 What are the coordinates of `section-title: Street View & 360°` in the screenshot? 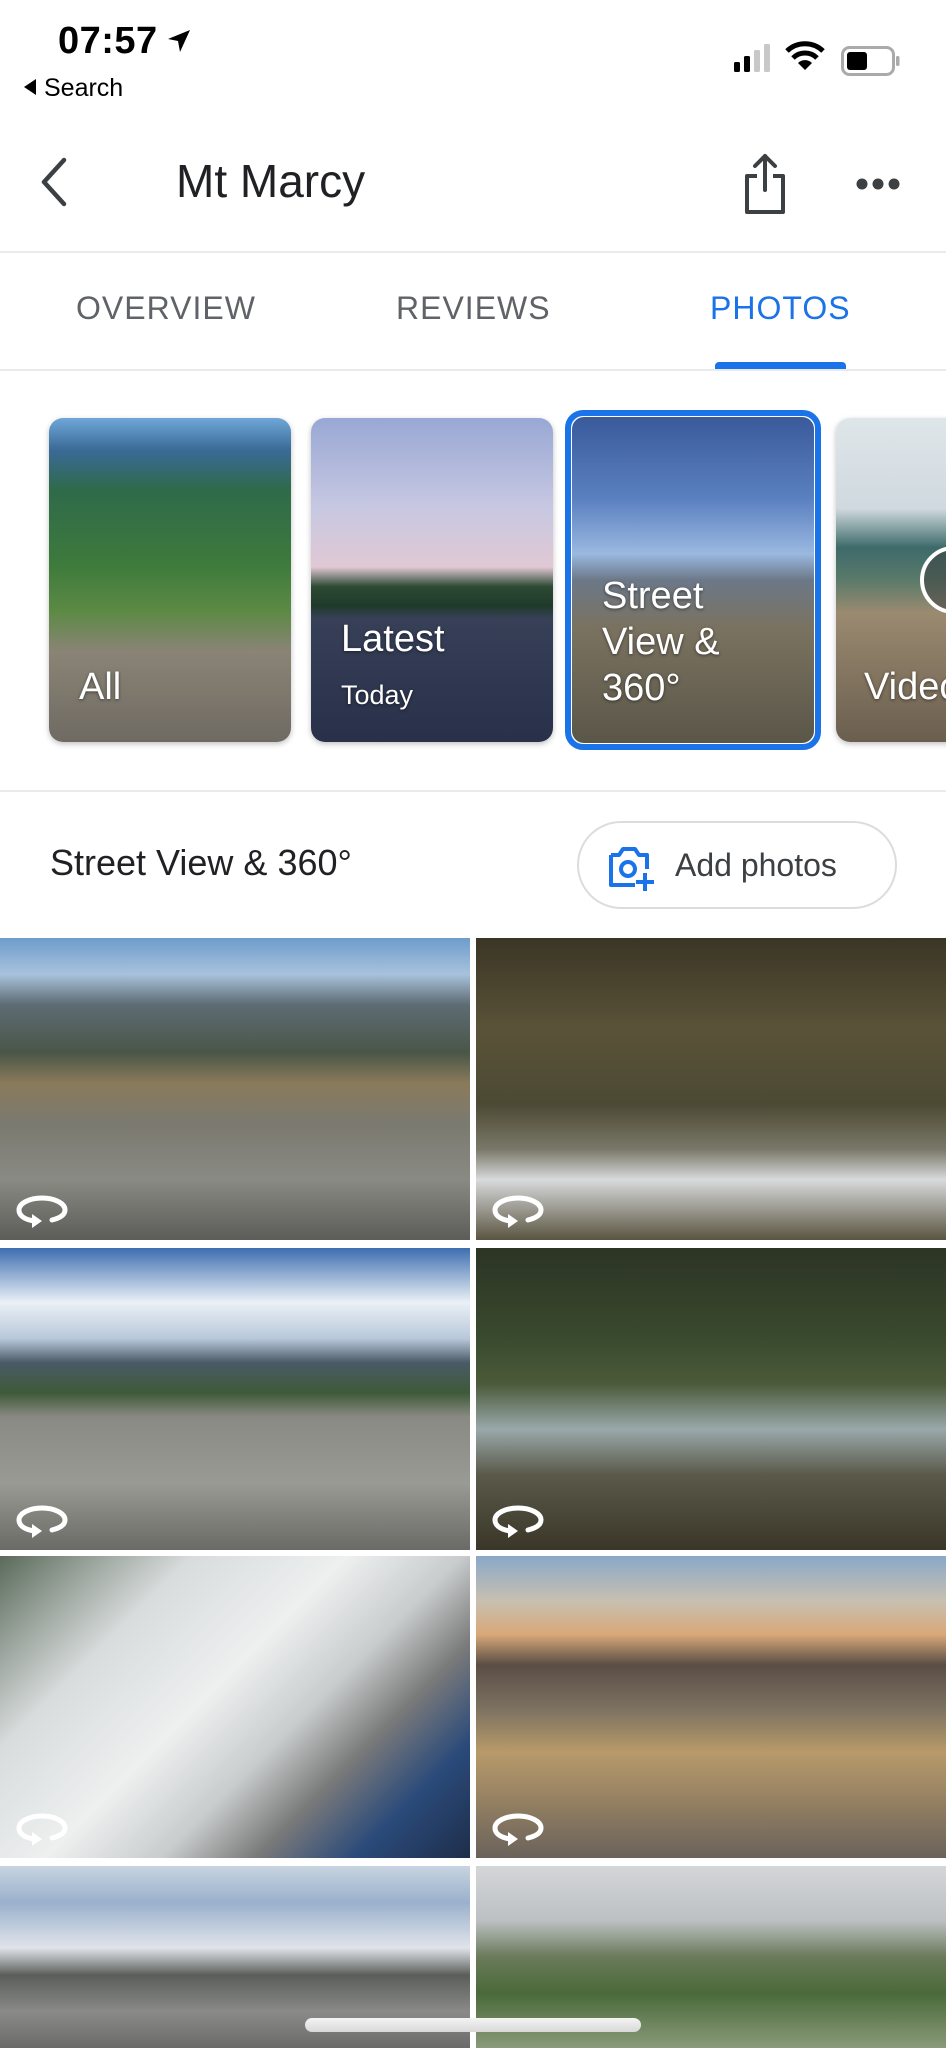 It's located at (201, 862).